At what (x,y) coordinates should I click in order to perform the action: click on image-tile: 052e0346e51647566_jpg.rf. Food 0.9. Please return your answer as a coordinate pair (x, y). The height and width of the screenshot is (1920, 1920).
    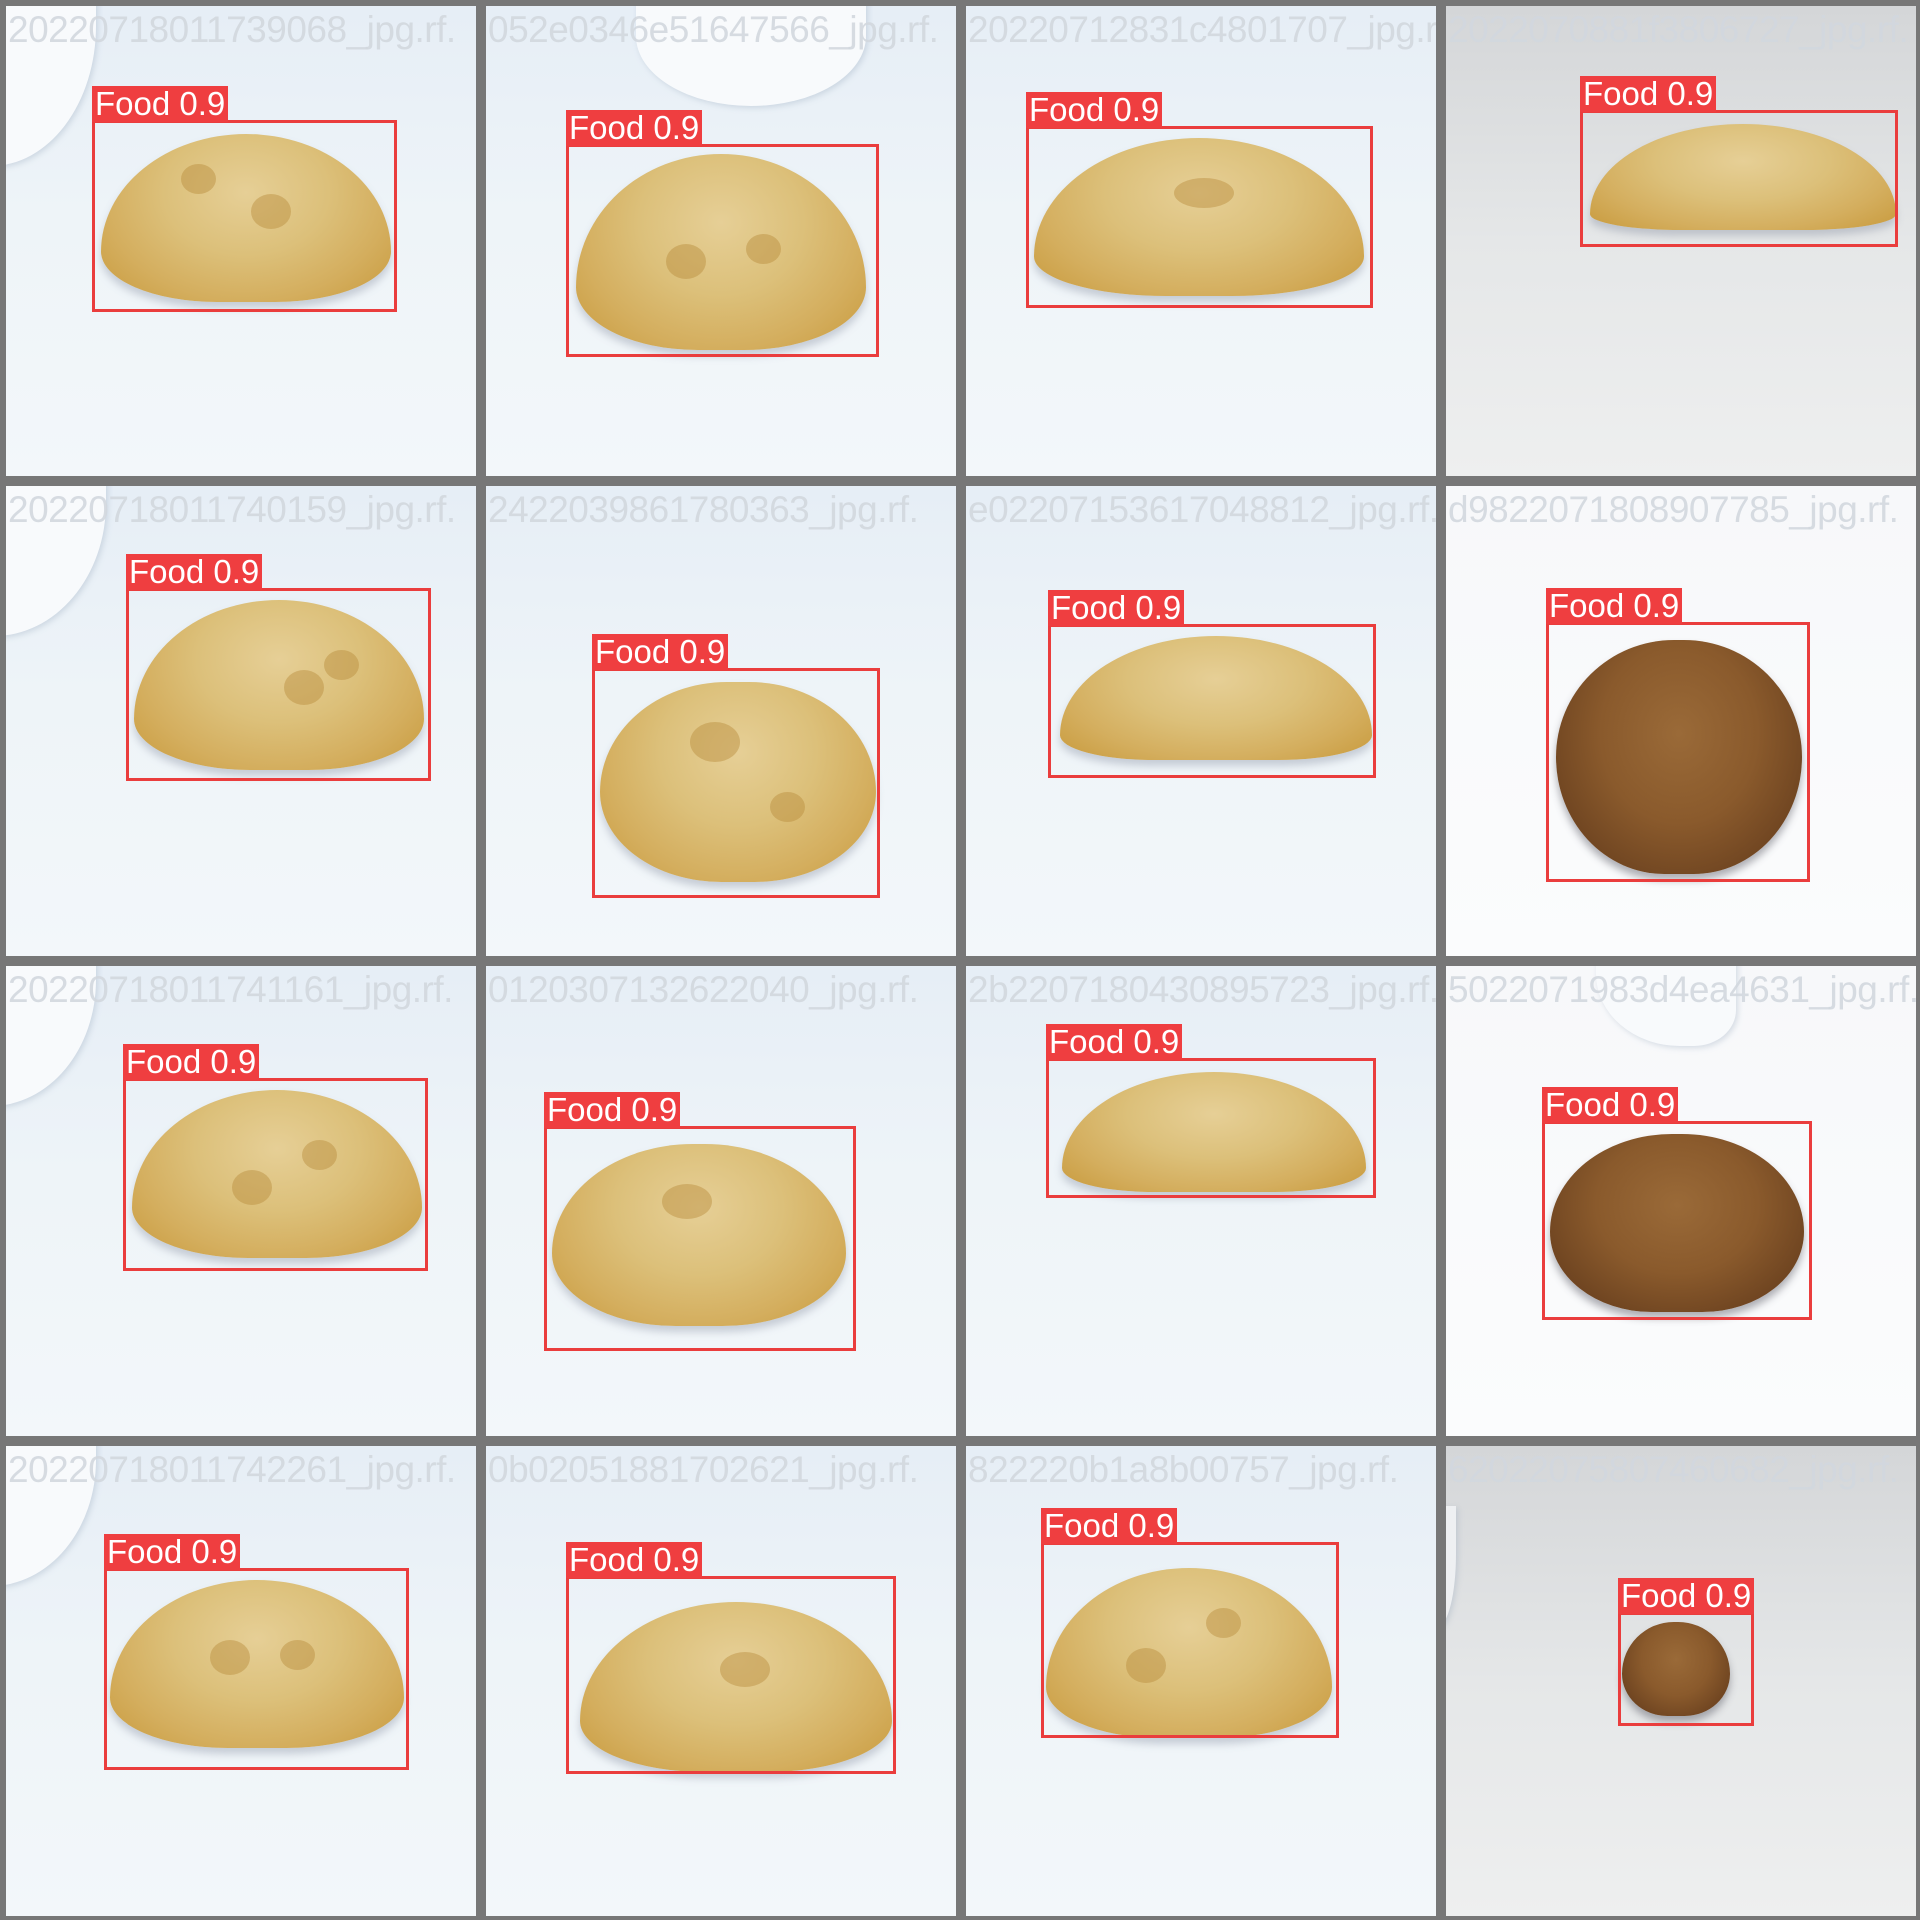
    Looking at the image, I should click on (721, 241).